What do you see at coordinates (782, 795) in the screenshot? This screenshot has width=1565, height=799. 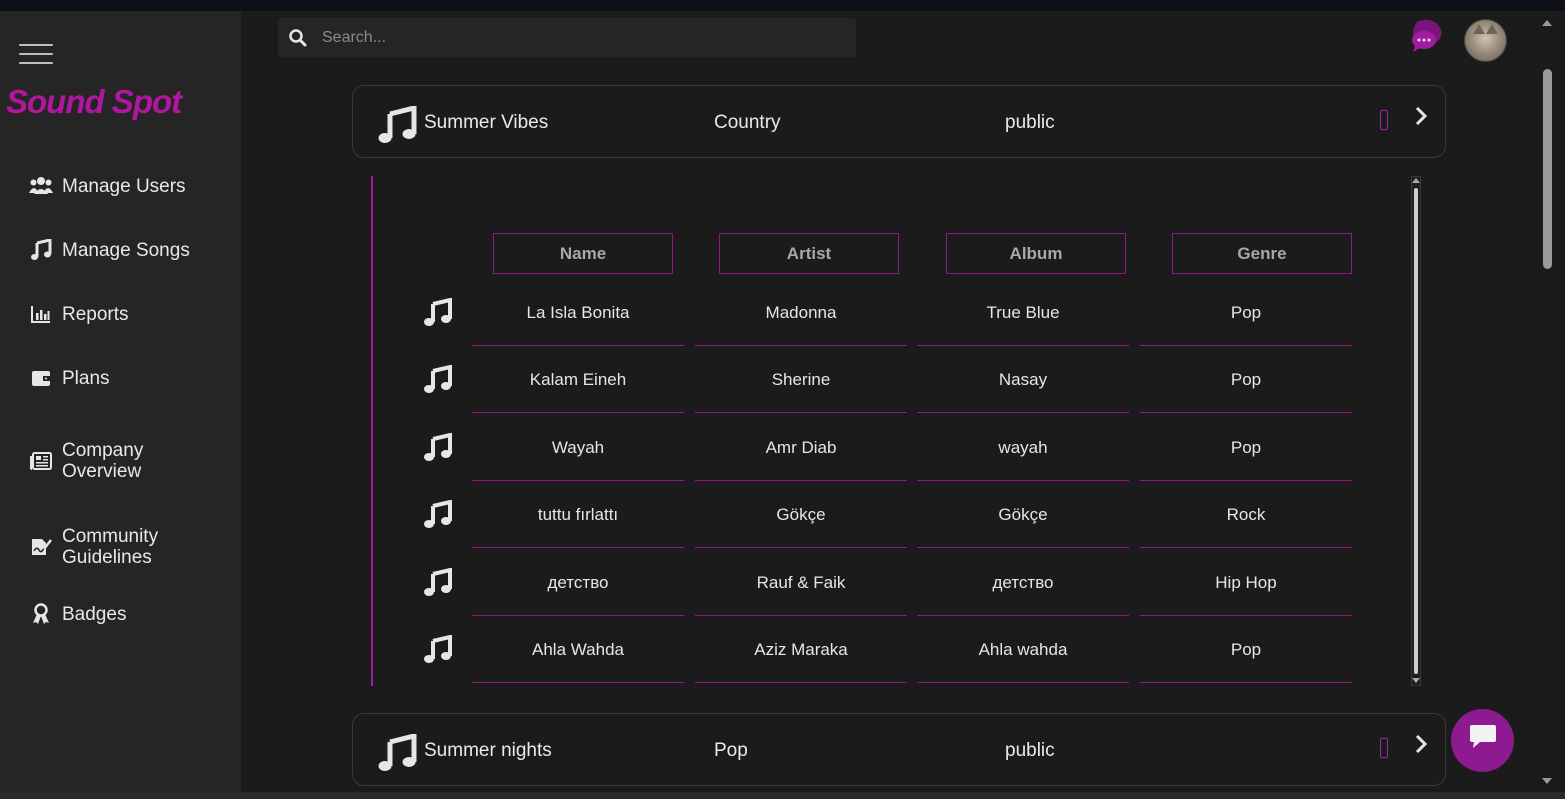 I see `window-bottom-strip` at bounding box center [782, 795].